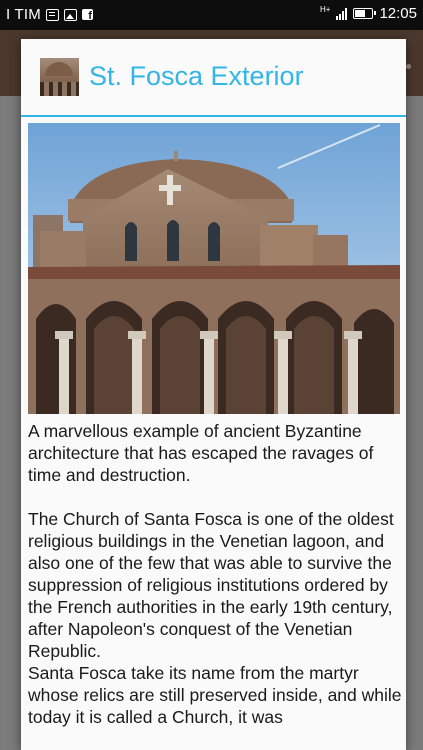  I want to click on network-type-label: H+, so click(325, 9).